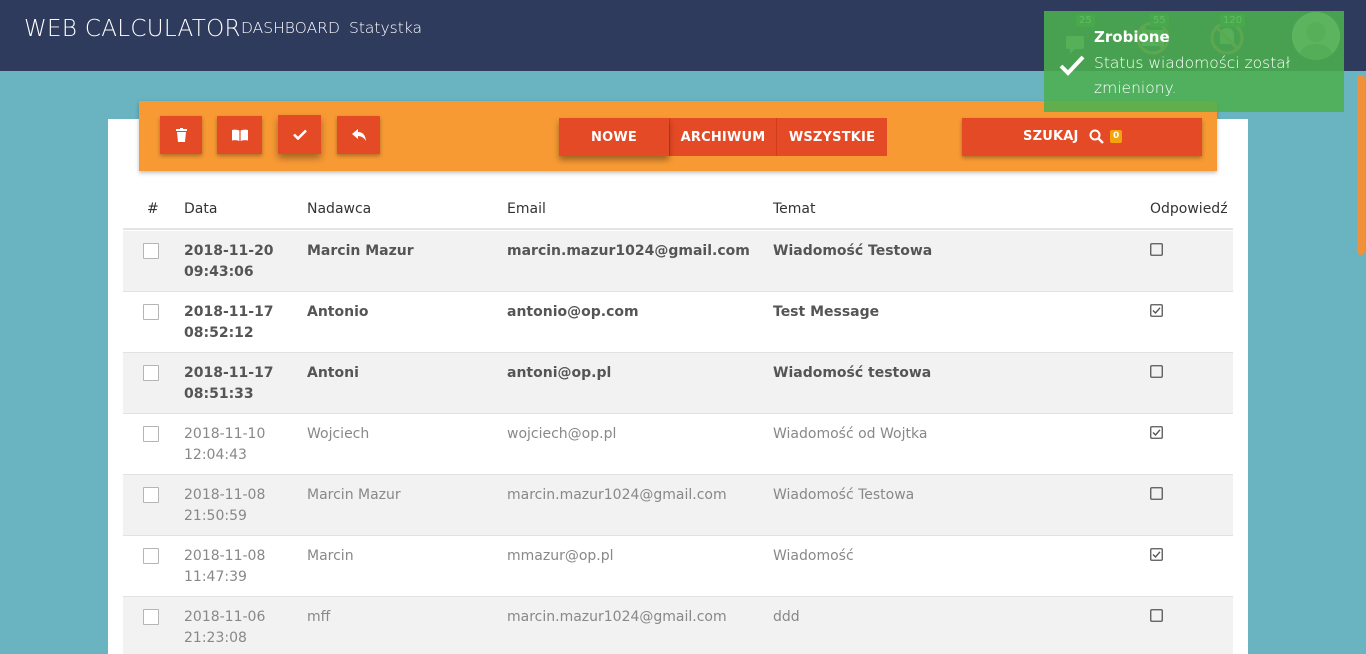 The height and width of the screenshot is (654, 1366). I want to click on row-date: 2018-11-17 08:51:33, so click(229, 383).